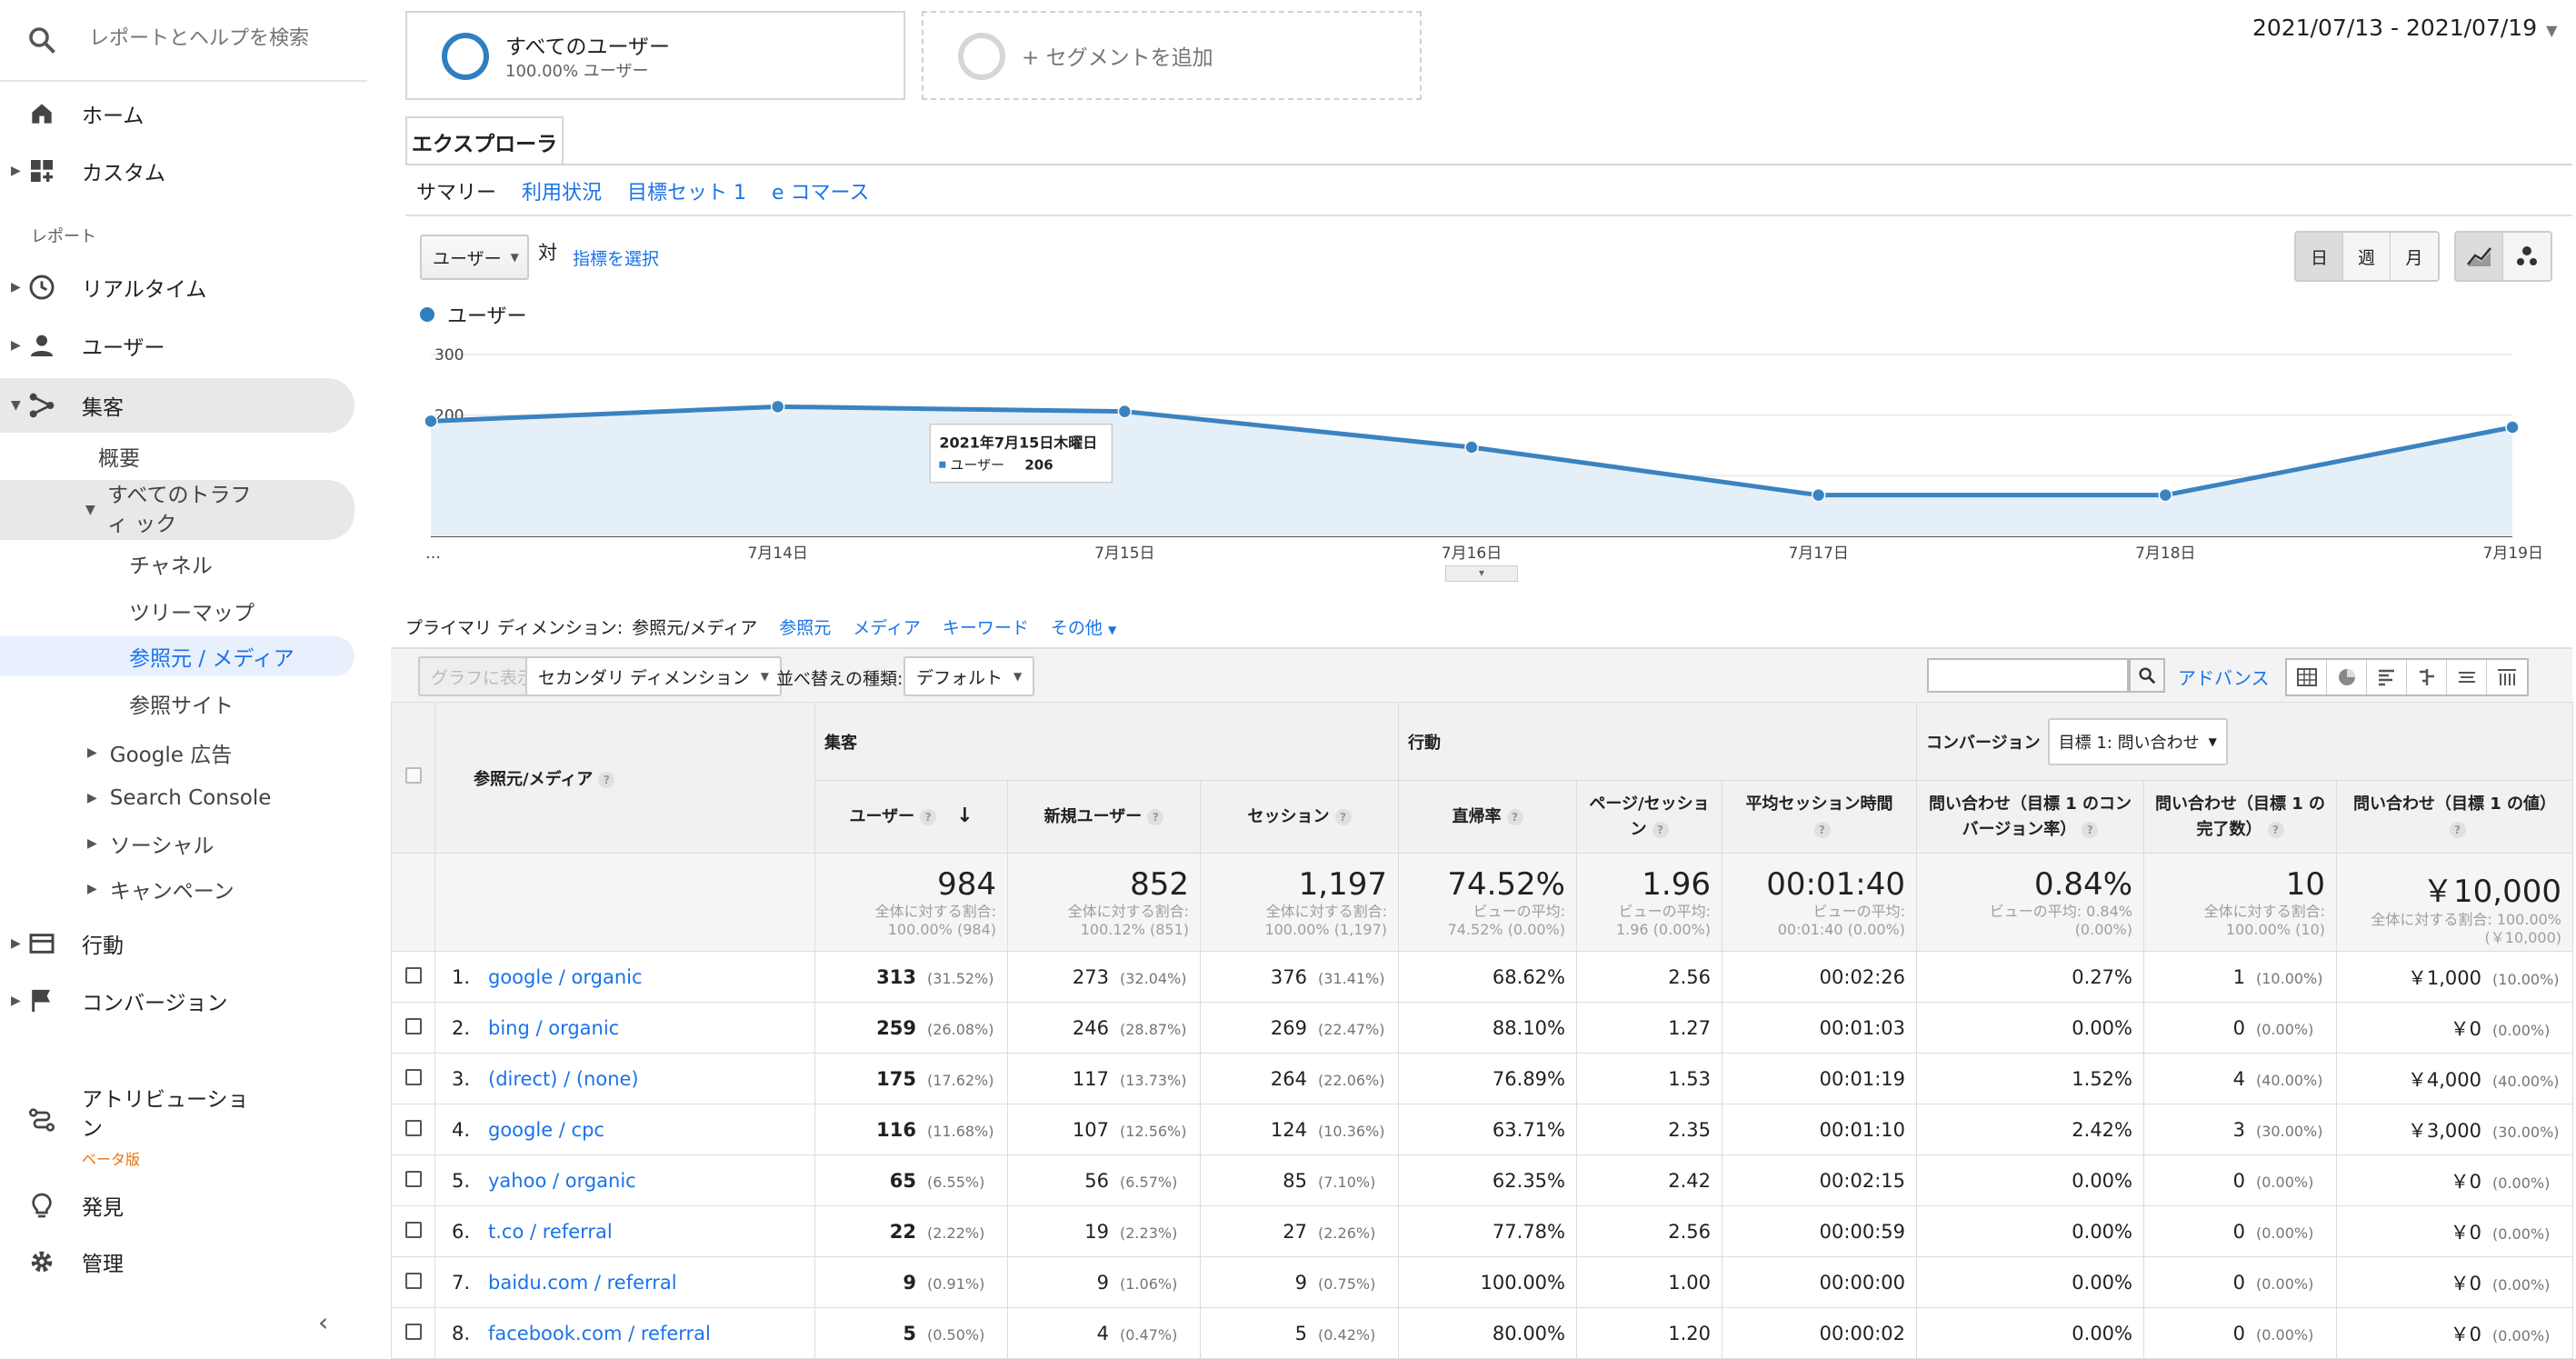  Describe the element at coordinates (177, 1000) in the screenshot. I see `sidebar-item-conversions: ▶ コンバージョン` at that location.